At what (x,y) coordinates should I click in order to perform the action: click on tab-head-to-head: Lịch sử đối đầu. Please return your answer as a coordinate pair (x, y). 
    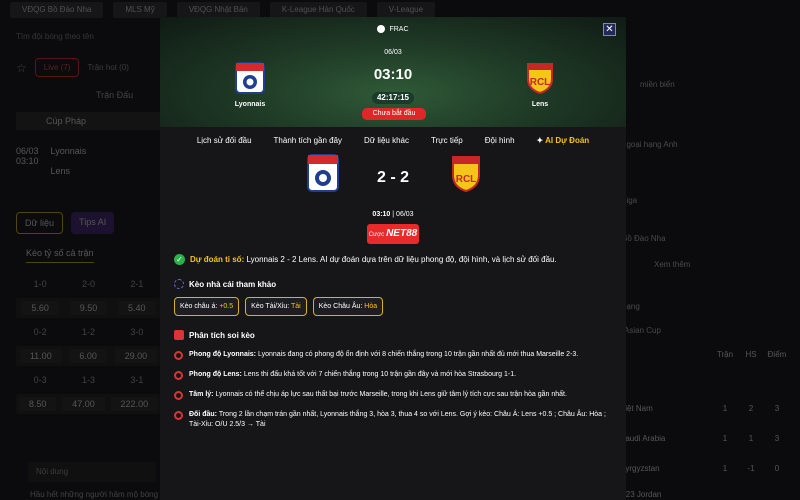
    Looking at the image, I should click on (224, 144).